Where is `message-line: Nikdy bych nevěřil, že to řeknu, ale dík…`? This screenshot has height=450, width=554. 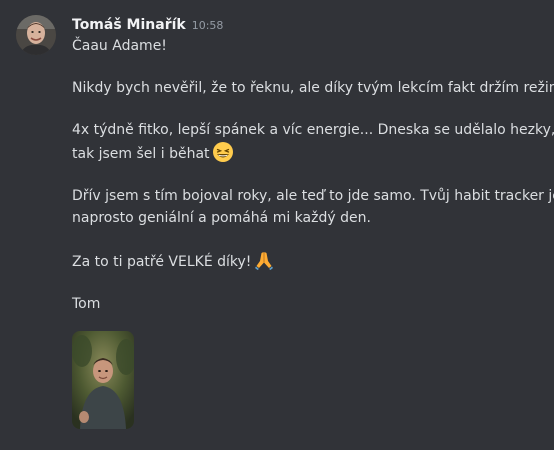
message-line: Nikdy bych nevěřil, že to řeknu, ale dík… is located at coordinates (313, 88).